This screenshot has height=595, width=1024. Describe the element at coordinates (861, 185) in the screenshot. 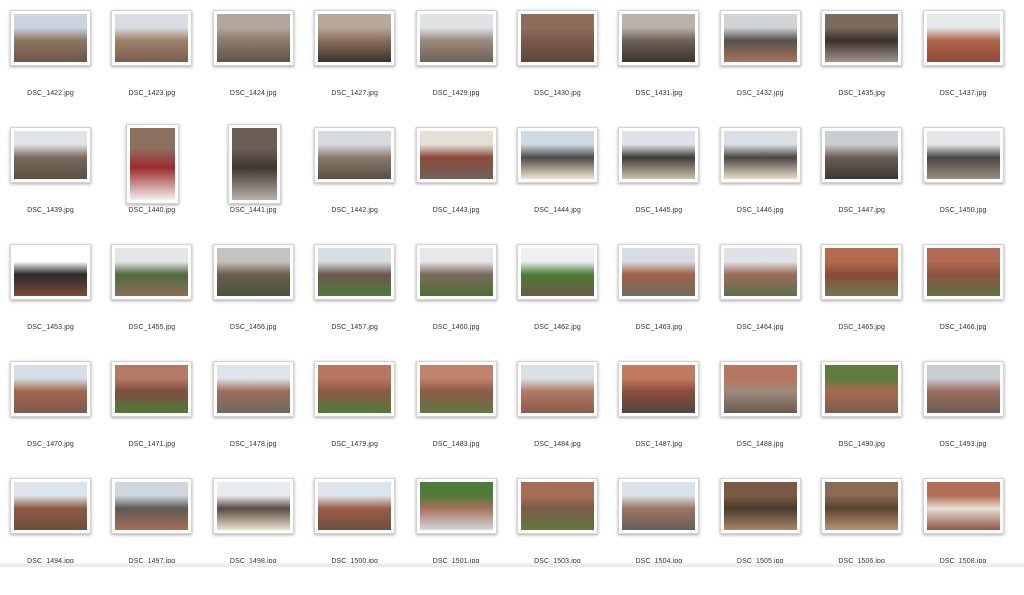

I see `file-item: DSC_1447.jpg` at that location.